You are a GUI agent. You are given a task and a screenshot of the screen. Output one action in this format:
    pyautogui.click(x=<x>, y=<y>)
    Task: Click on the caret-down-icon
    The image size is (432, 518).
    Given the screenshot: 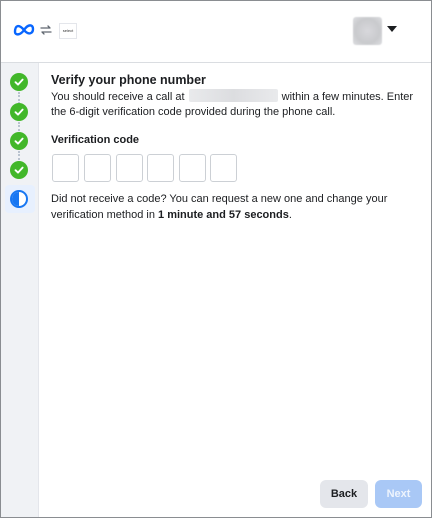 What is the action you would take?
    pyautogui.click(x=392, y=29)
    